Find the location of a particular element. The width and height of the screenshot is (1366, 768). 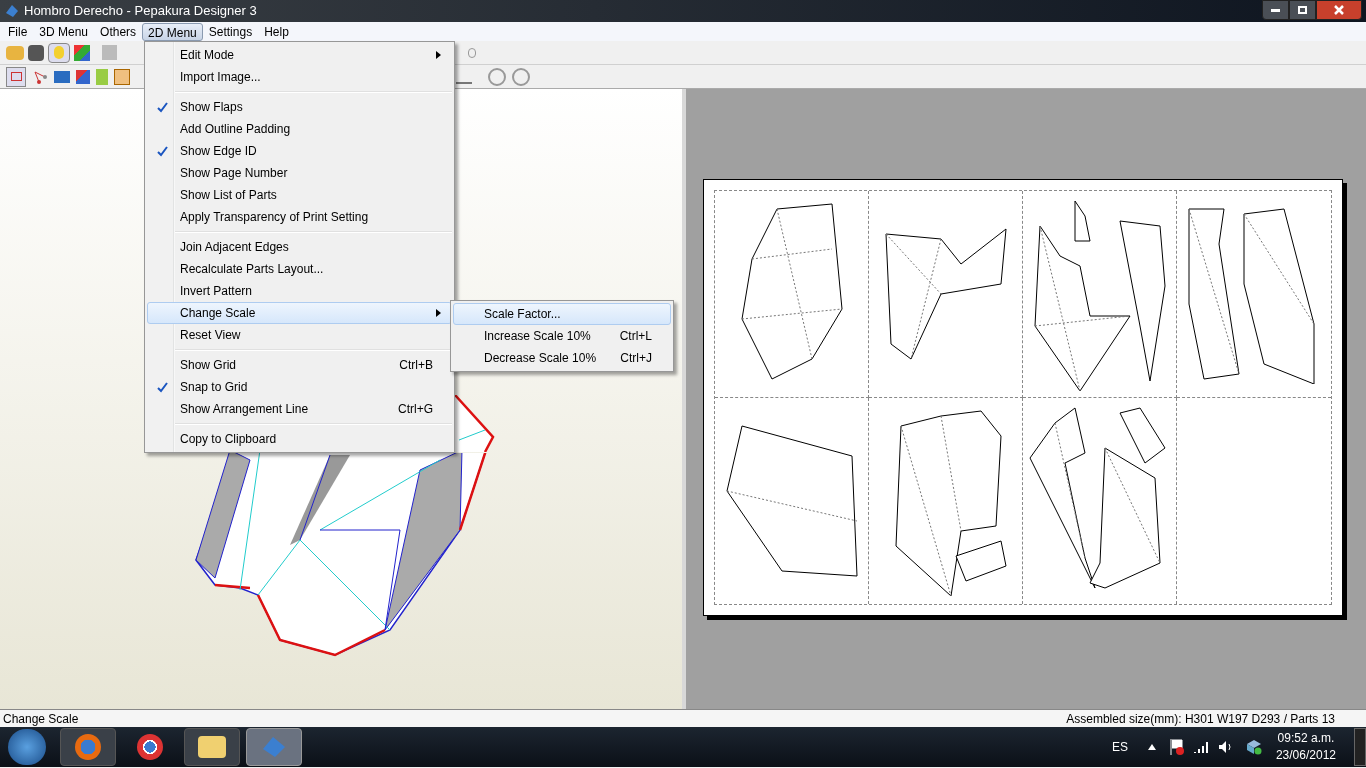

status-text: Change Scale is located at coordinates (41, 719).